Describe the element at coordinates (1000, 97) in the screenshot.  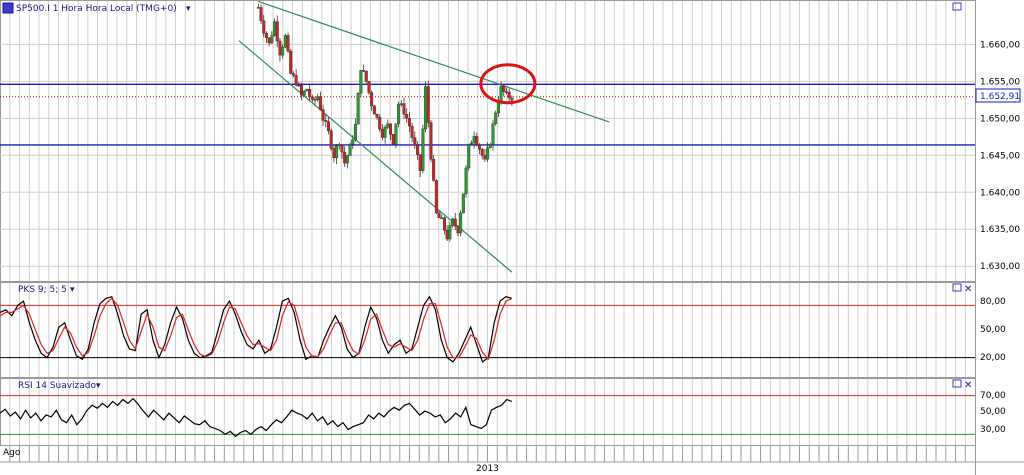
I see `last-price-label: 1.652,91` at that location.